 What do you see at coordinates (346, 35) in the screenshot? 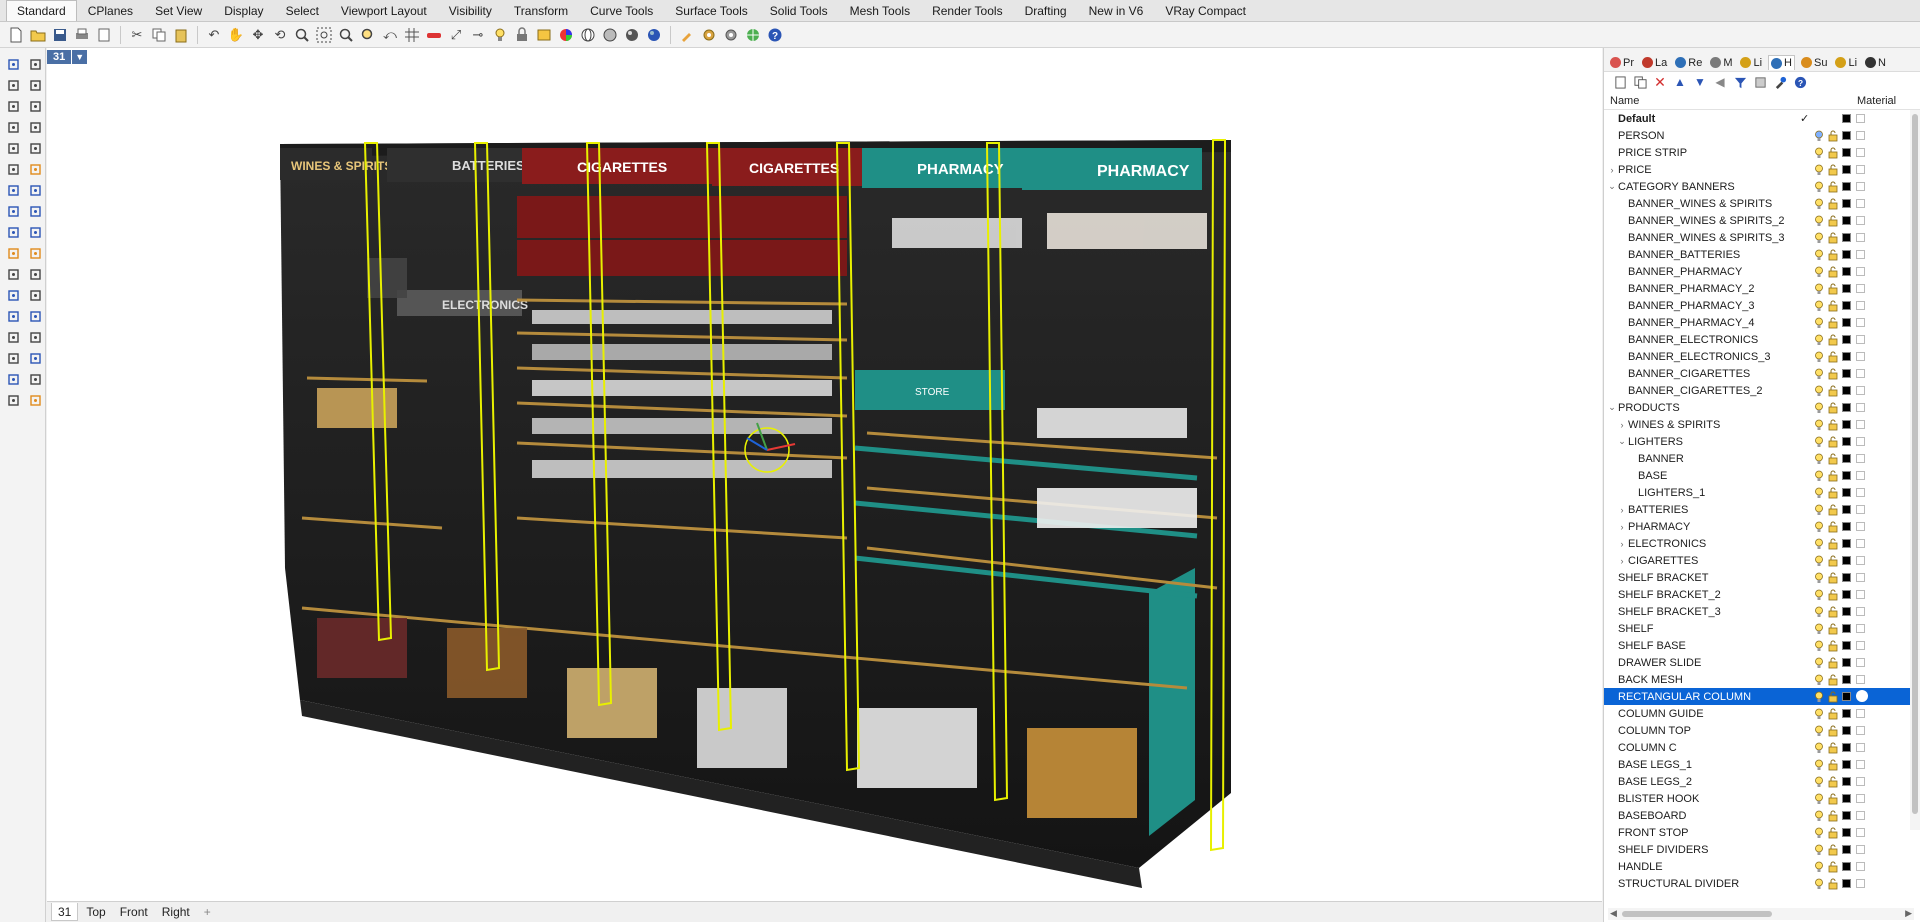
I see `zoom-extents-icon` at bounding box center [346, 35].